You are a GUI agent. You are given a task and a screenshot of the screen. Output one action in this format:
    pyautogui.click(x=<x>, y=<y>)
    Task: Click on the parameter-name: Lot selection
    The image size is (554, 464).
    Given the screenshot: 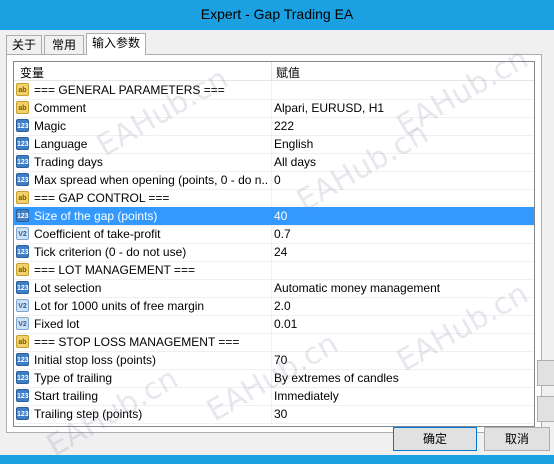 What is the action you would take?
    pyautogui.click(x=151, y=288)
    